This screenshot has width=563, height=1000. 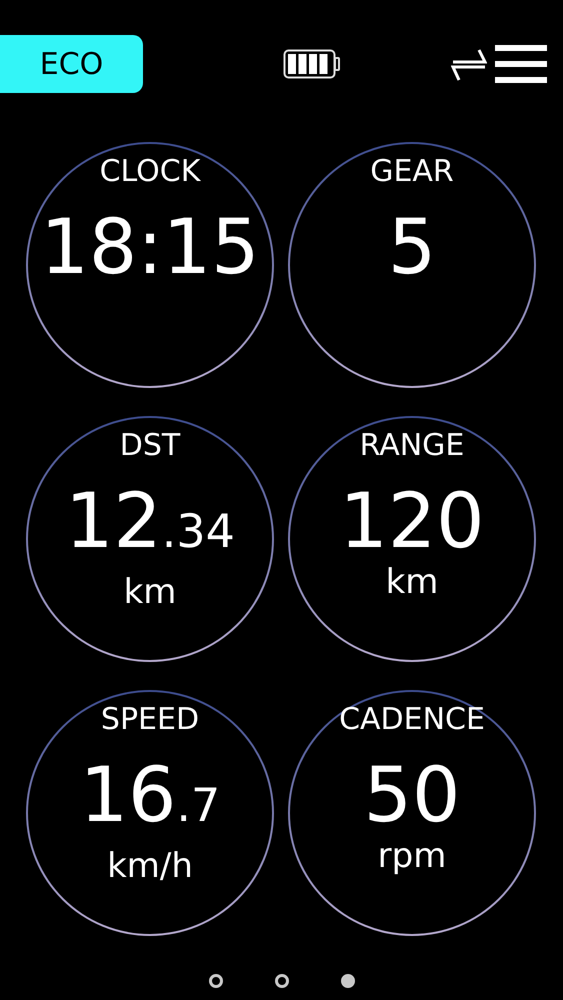 I want to click on gauge-label: GEAR, so click(x=412, y=172).